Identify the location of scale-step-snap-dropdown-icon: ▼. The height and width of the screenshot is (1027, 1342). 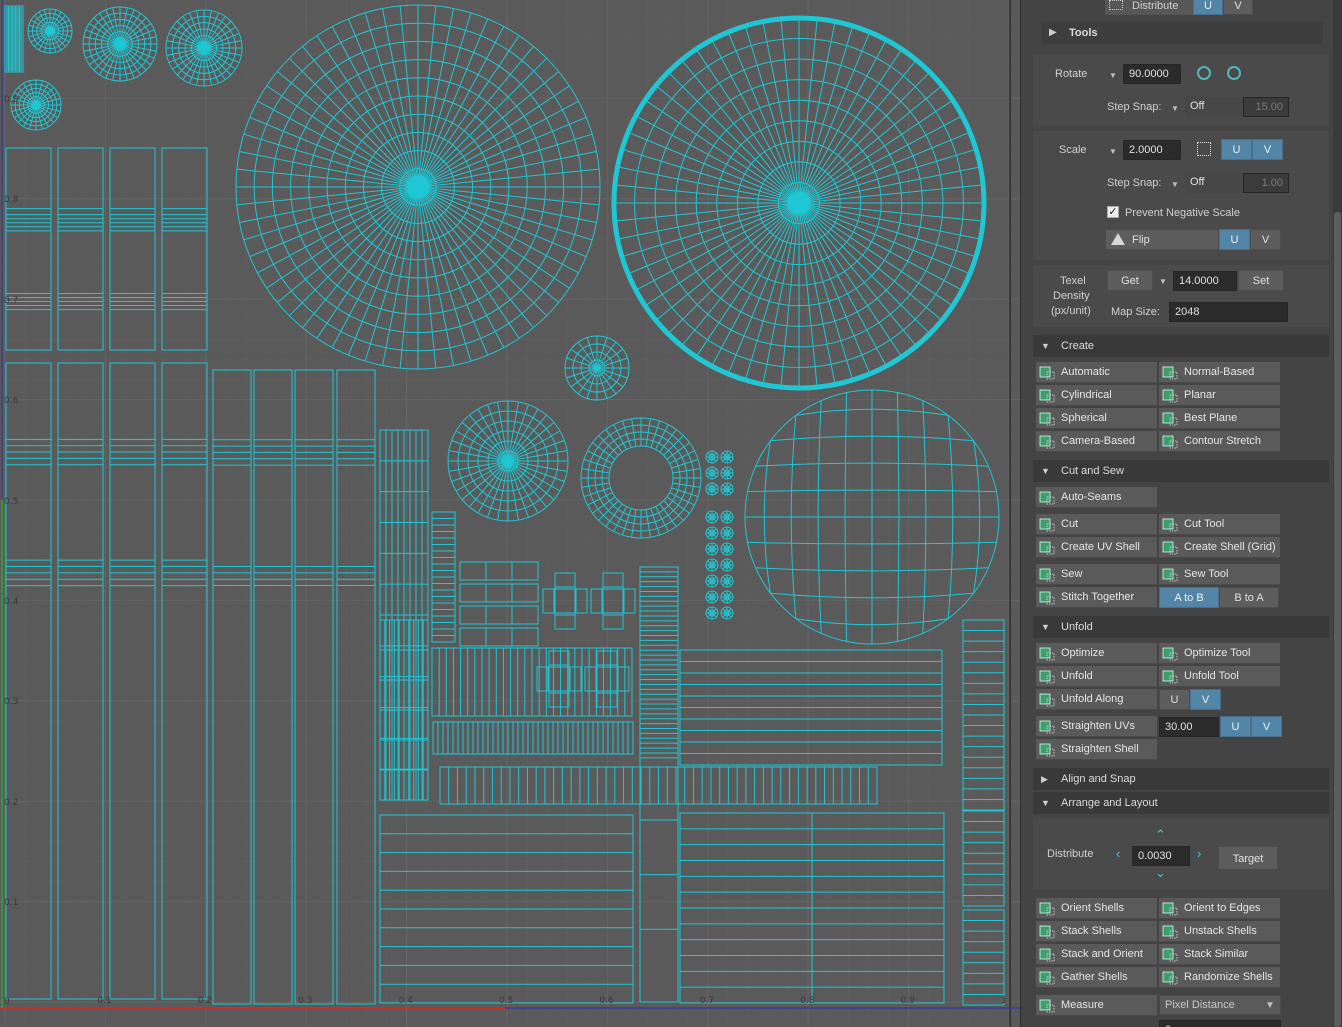
(1175, 184).